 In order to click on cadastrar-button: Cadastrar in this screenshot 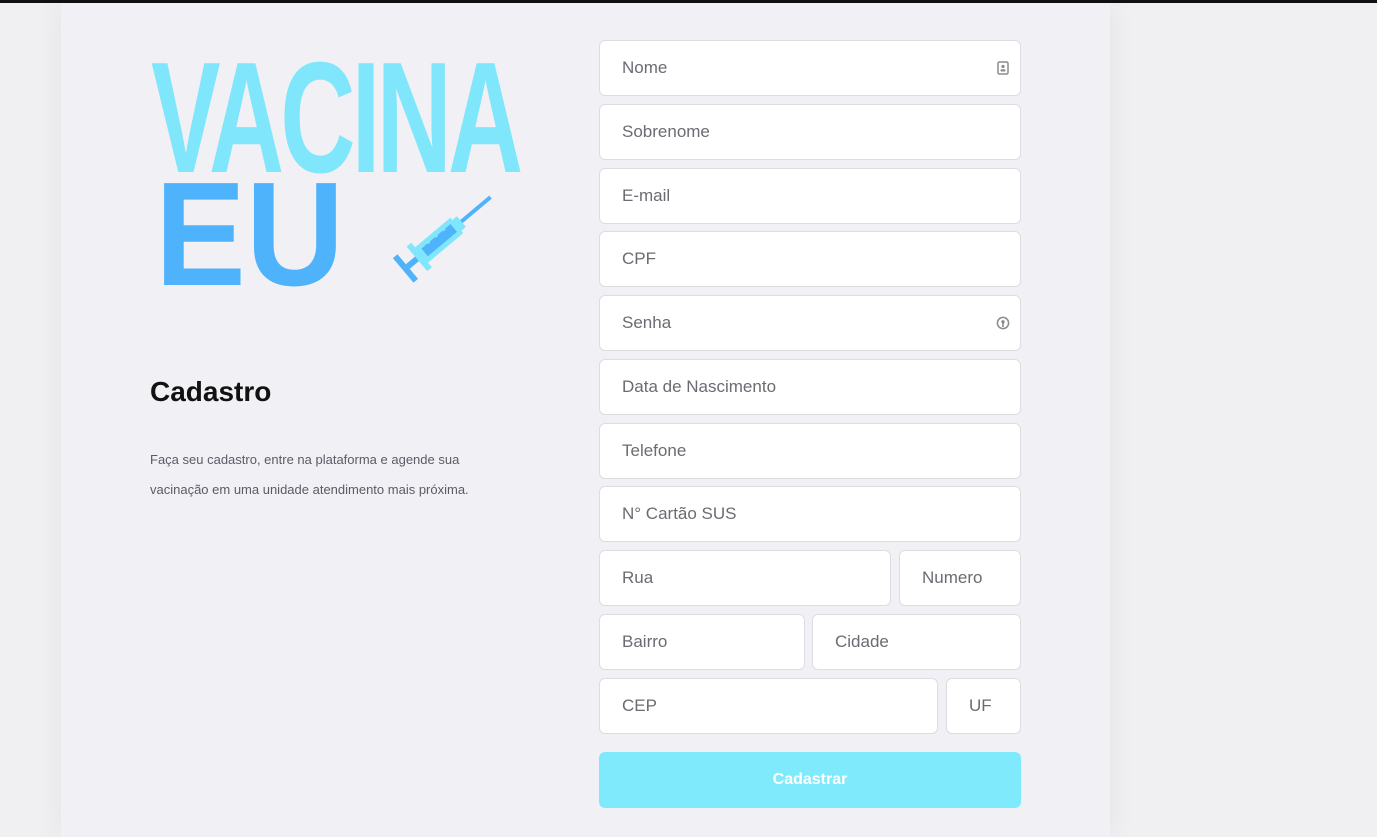, I will do `click(810, 780)`.